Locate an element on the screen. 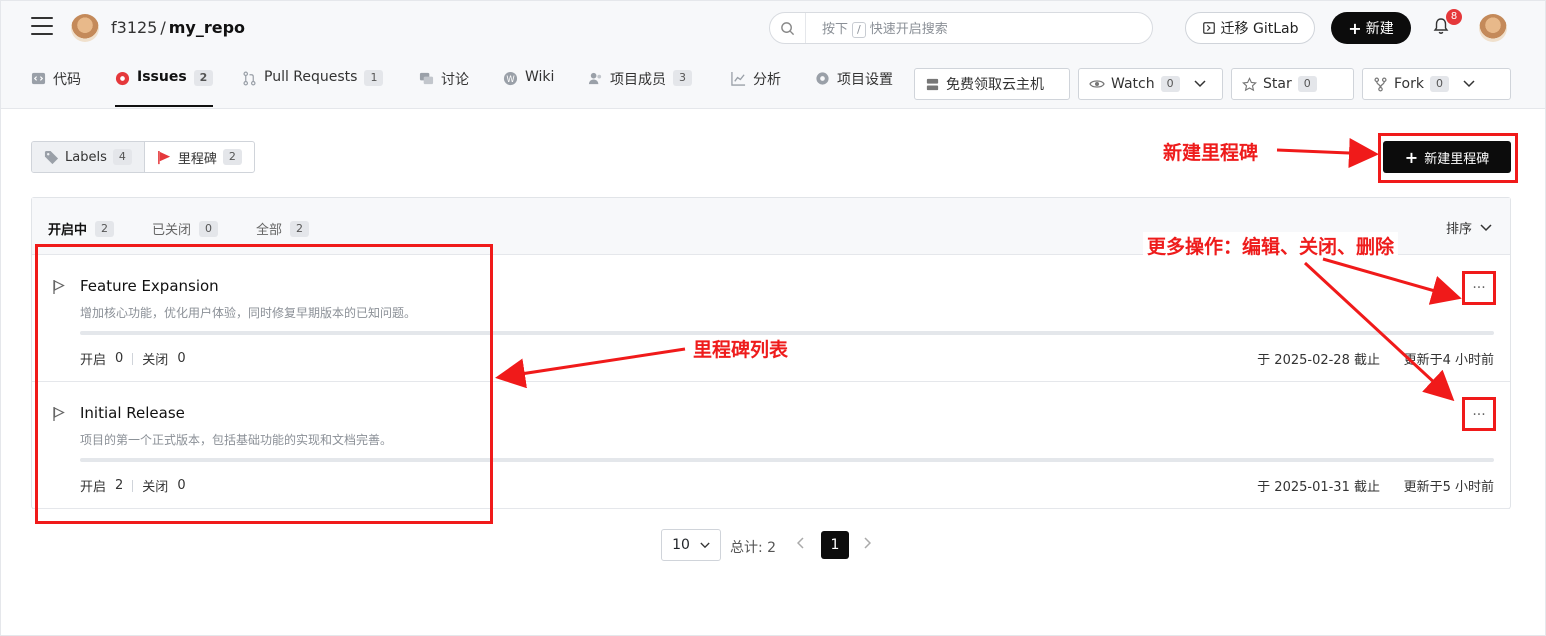  watch-label: Watch is located at coordinates (1133, 84).